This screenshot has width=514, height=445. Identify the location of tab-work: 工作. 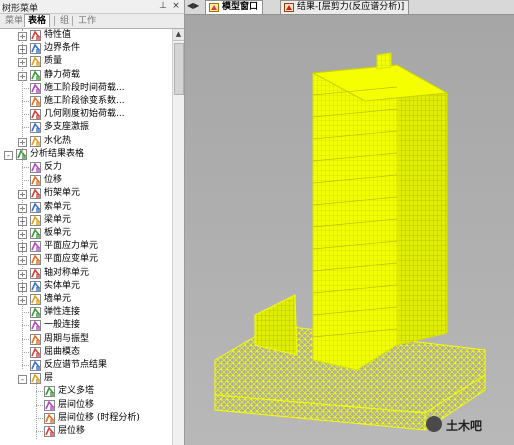
(87, 21).